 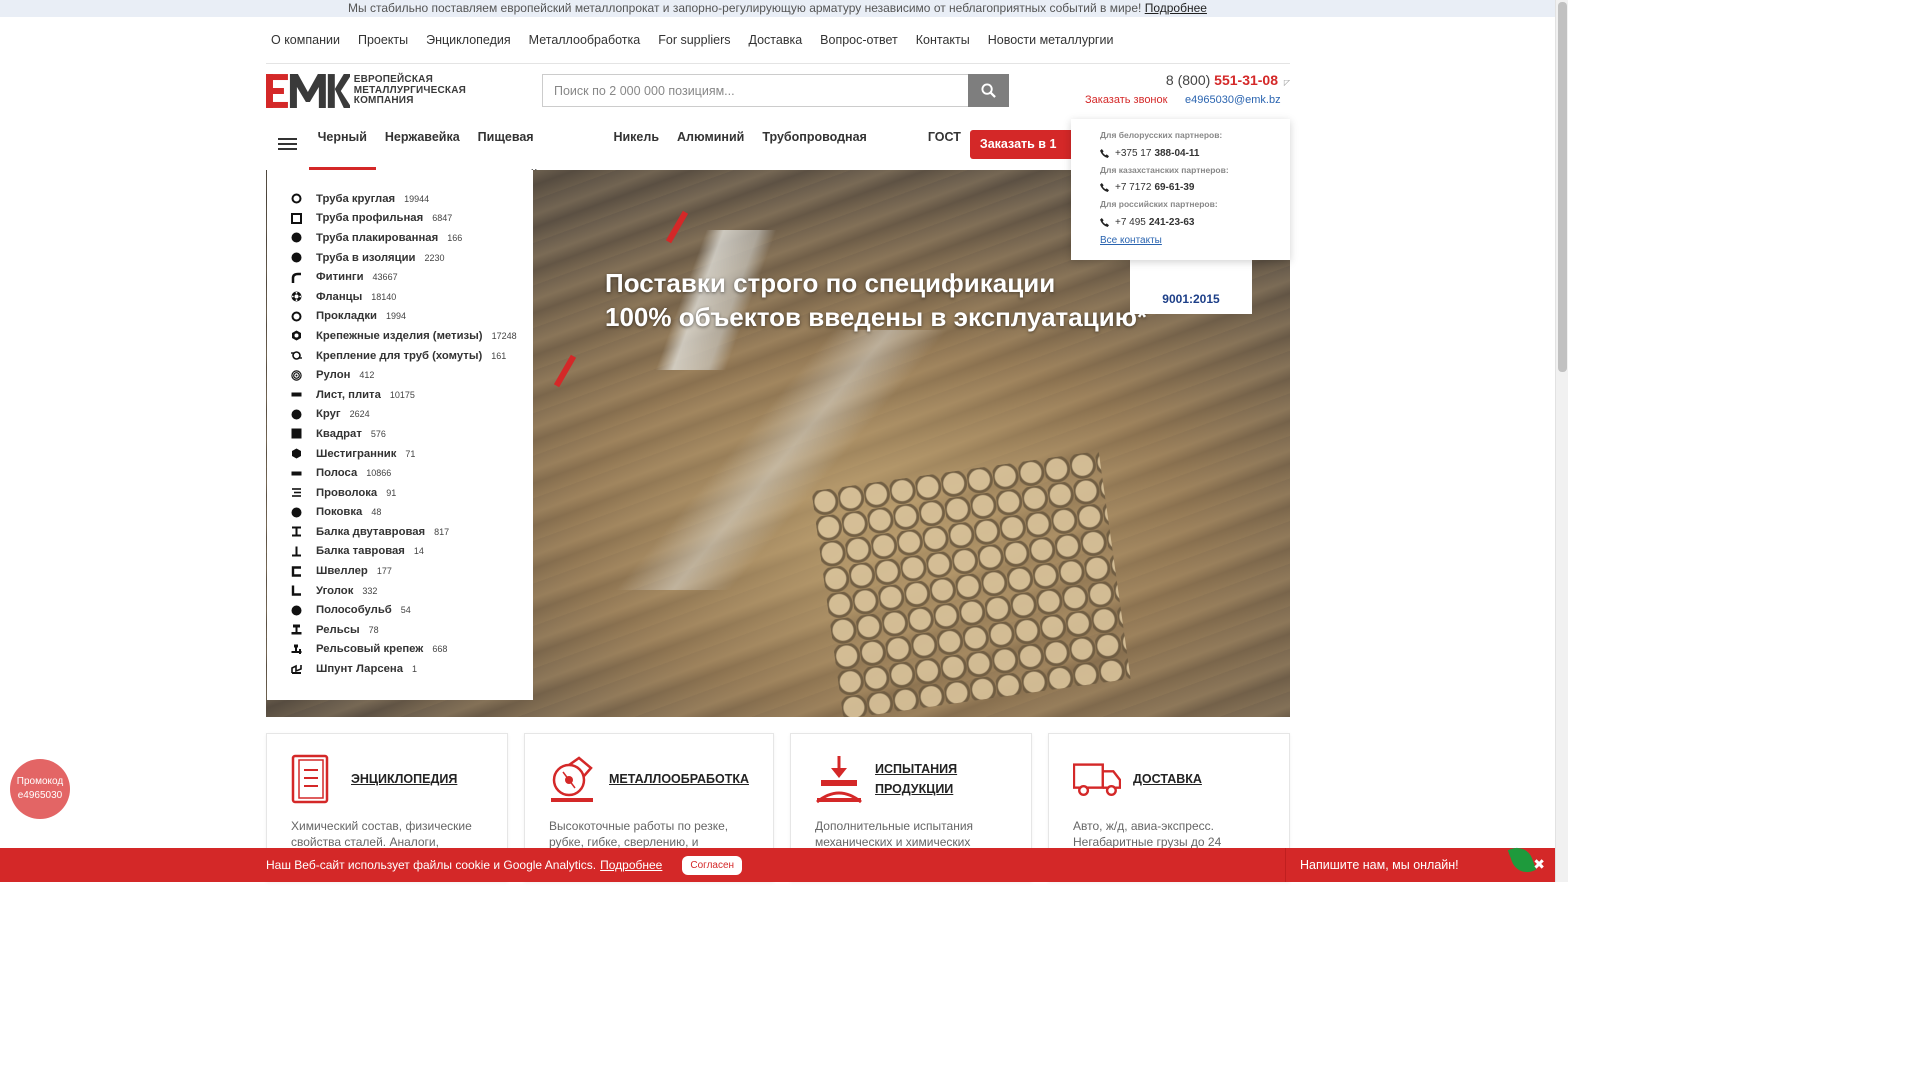 I want to click on kazakhstan-phone: +7 7172 69-61-39, so click(x=1195, y=188).